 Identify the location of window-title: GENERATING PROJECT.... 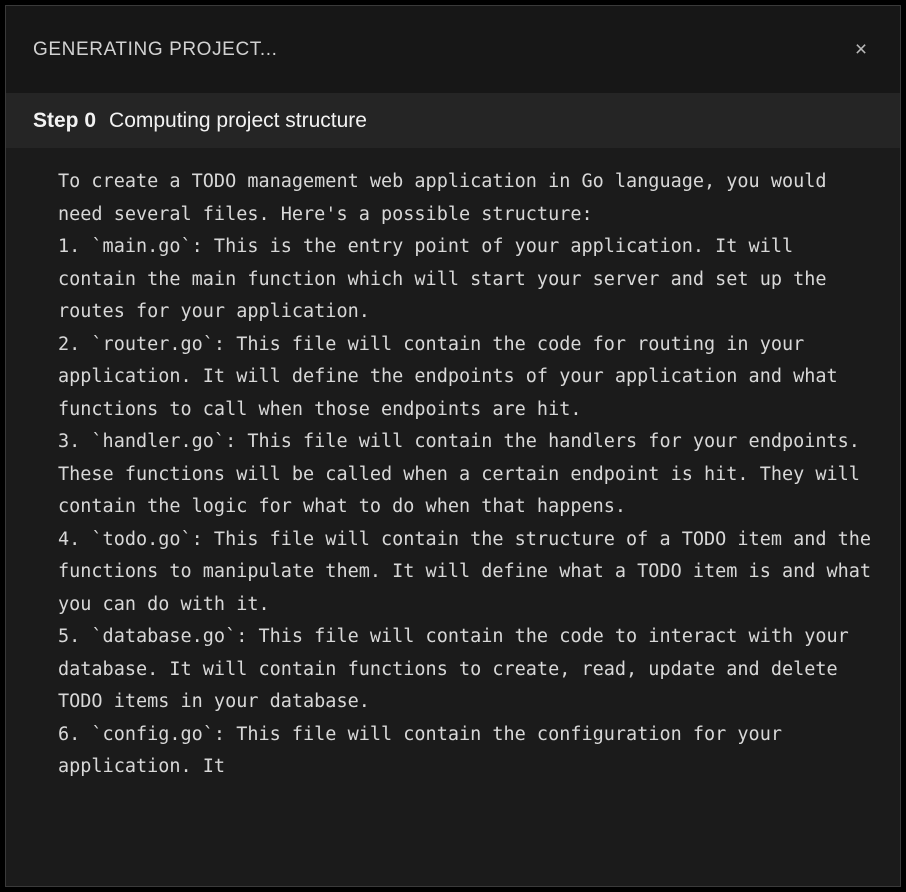
(155, 49).